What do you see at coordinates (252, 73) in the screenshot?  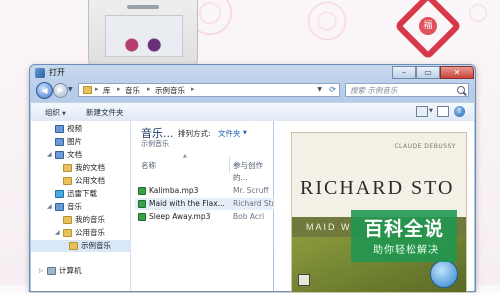 I see `titlebar: 打开 – ▭ ✕` at bounding box center [252, 73].